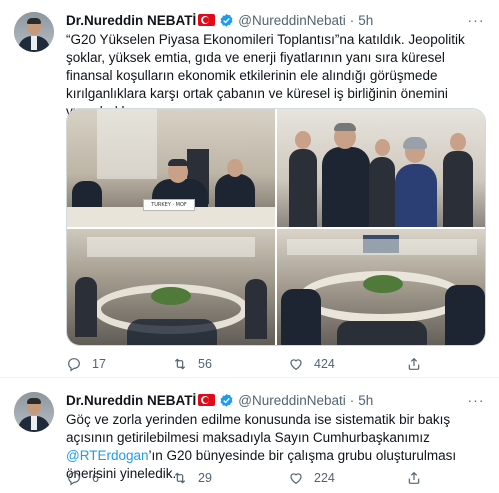  I want to click on reply-count: 17, so click(99, 364).